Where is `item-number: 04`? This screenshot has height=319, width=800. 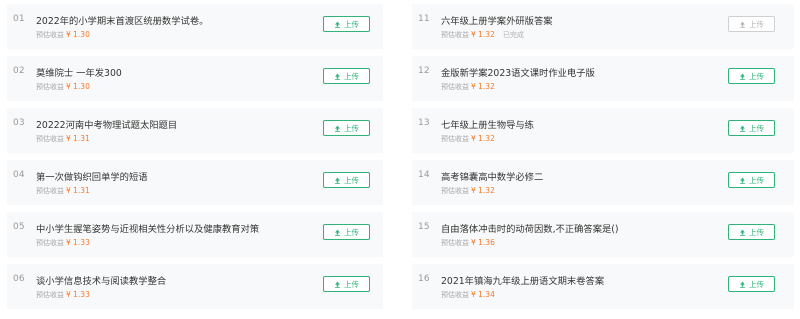
item-number: 04 is located at coordinates (19, 175).